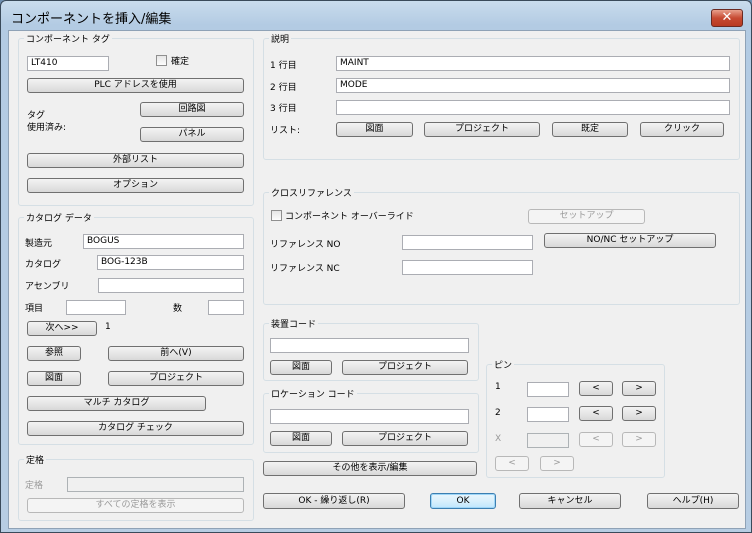 Image resolution: width=752 pixels, height=533 pixels. I want to click on location-drawing-button: 図面, so click(301, 438).